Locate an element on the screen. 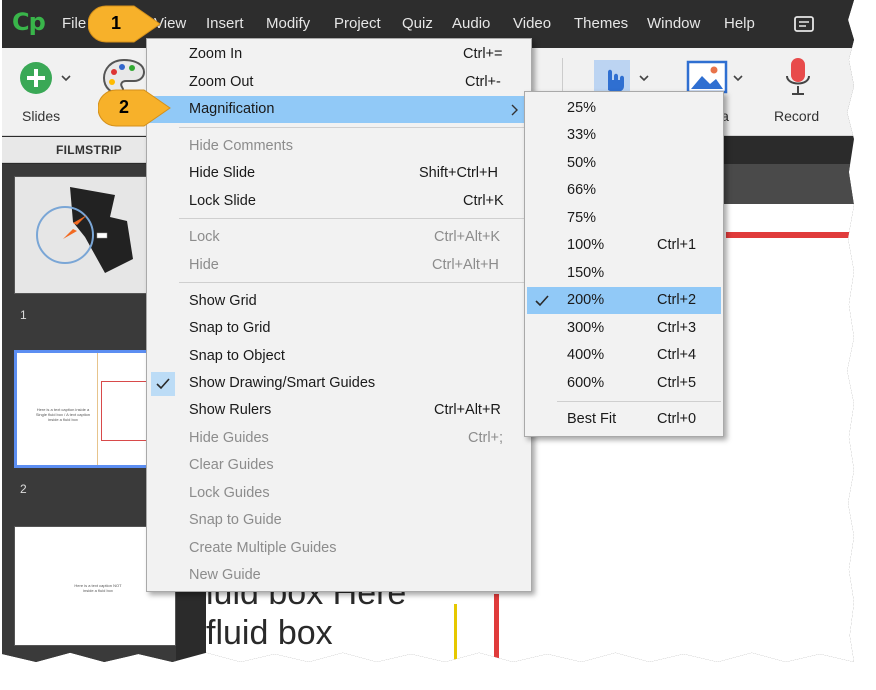 The image size is (876, 690). menu-item-show-grid: Show Grid is located at coordinates (339, 301).